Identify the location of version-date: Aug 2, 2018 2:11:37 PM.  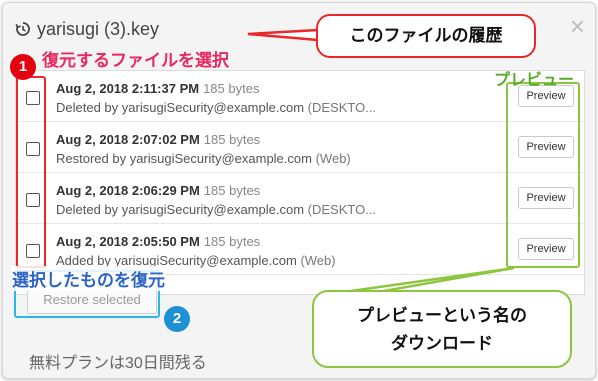
(128, 88).